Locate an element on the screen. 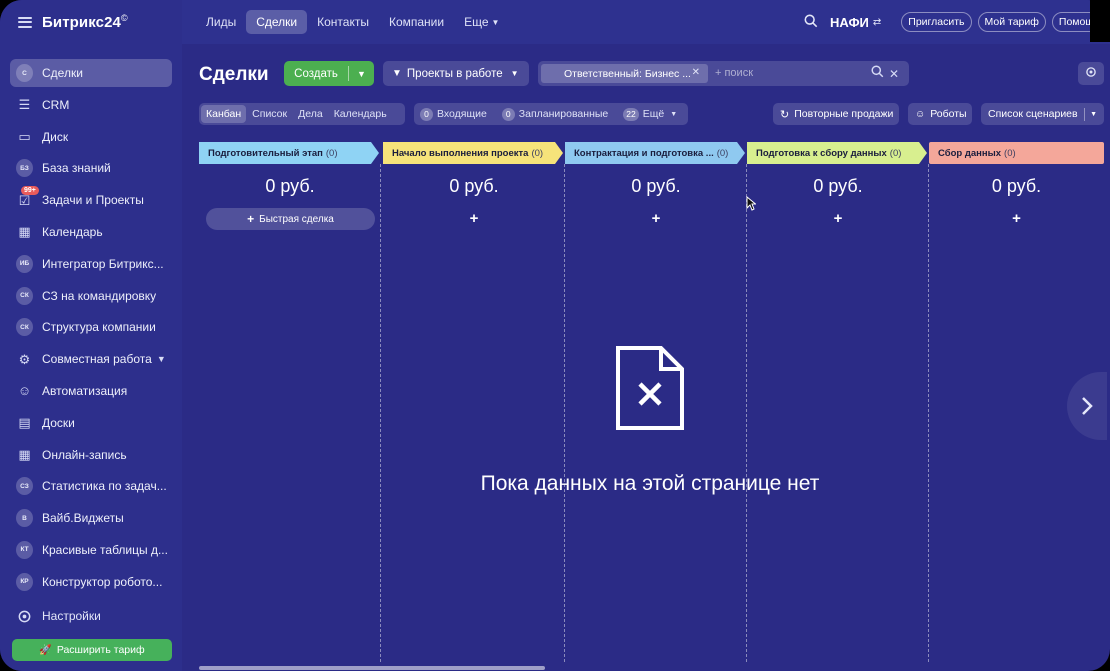  column-divider is located at coordinates (380, 413).